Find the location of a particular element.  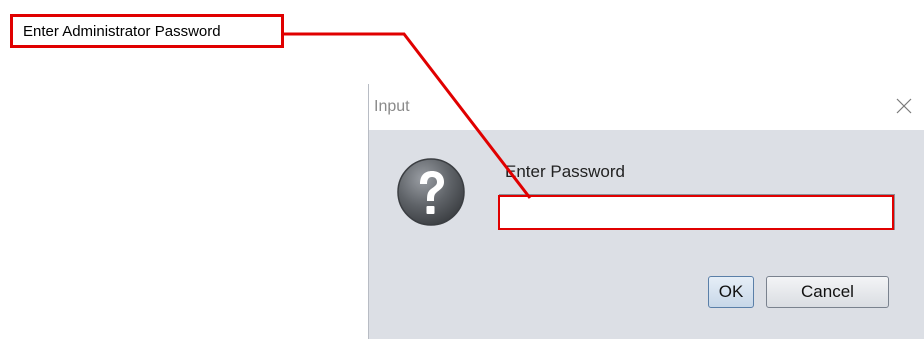

ok-button: OK is located at coordinates (731, 292).